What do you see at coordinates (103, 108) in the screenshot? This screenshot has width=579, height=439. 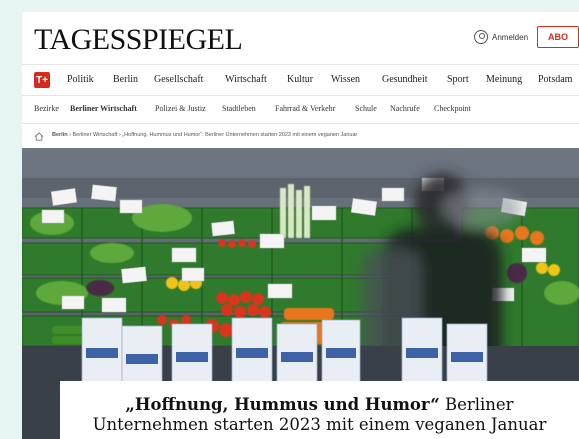 I see `subnav-item-berliner-wirtschaft: Berliner Wirtschaft` at bounding box center [103, 108].